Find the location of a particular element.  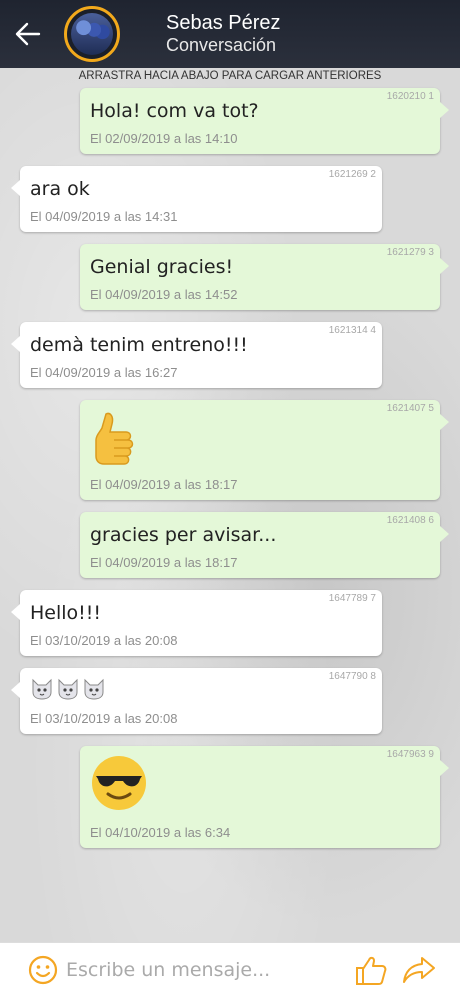

thumbs-up-icon is located at coordinates (371, 970).